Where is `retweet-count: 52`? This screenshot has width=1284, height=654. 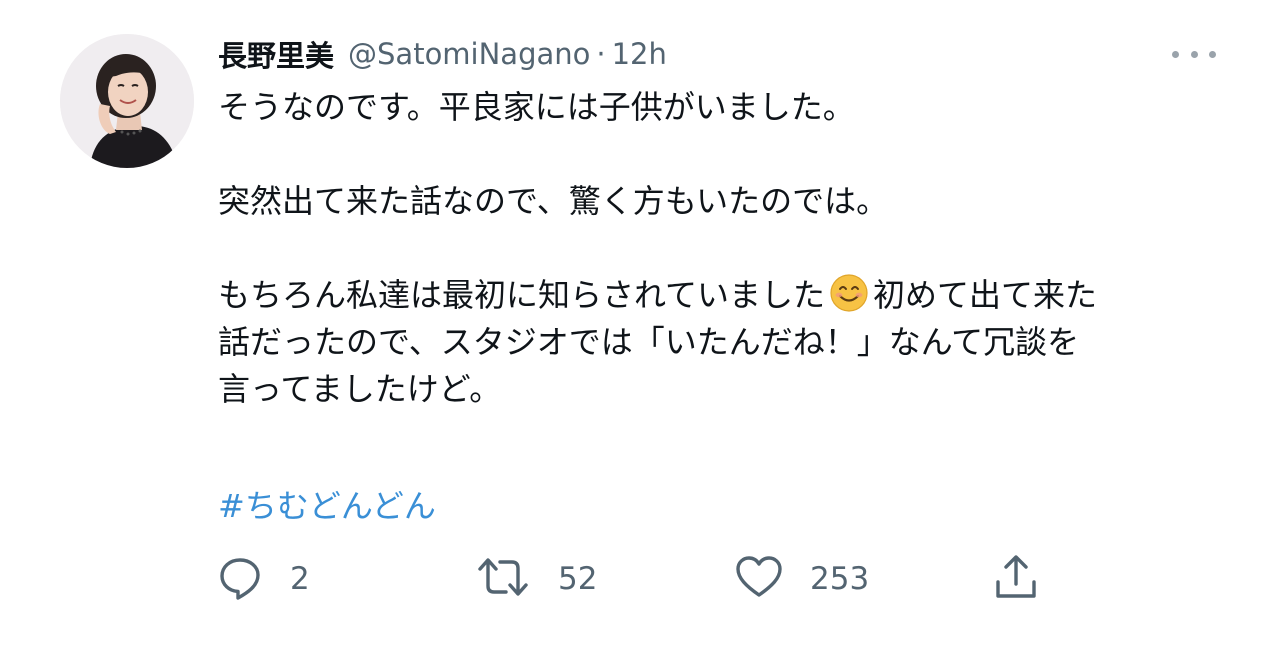
retweet-count: 52 is located at coordinates (578, 579).